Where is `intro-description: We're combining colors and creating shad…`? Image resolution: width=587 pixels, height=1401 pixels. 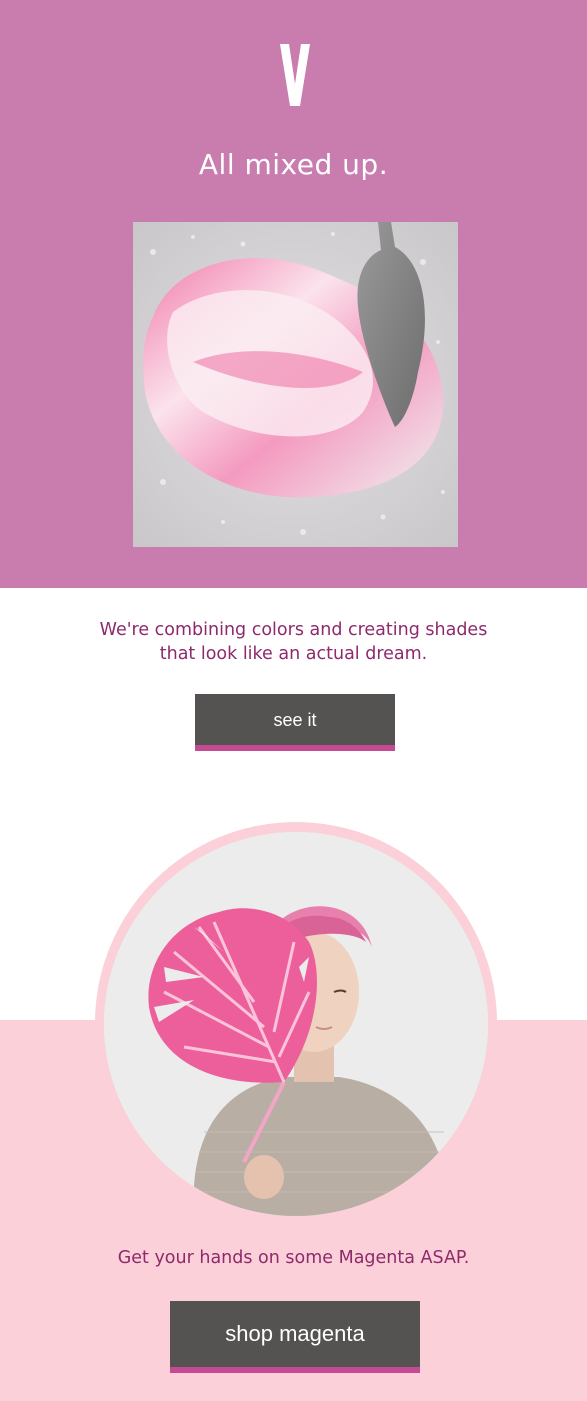 intro-description: We're combining colors and creating shad… is located at coordinates (293, 642).